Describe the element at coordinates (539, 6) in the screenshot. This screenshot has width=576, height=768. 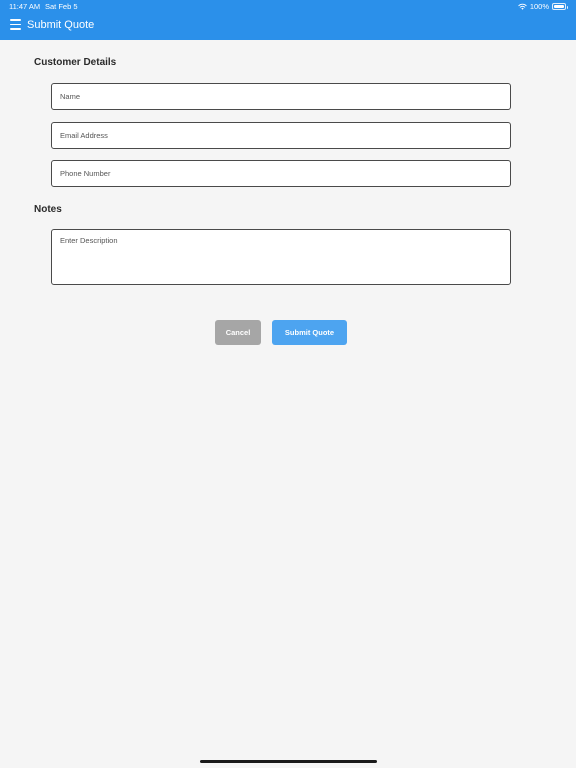
I see `battery-level: 100%` at that location.